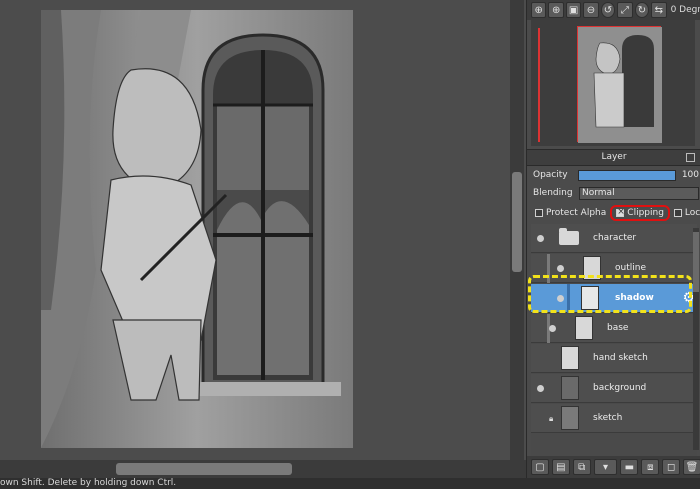  What do you see at coordinates (556, 10) in the screenshot?
I see `zoom-in-2-icon: ⊕` at bounding box center [556, 10].